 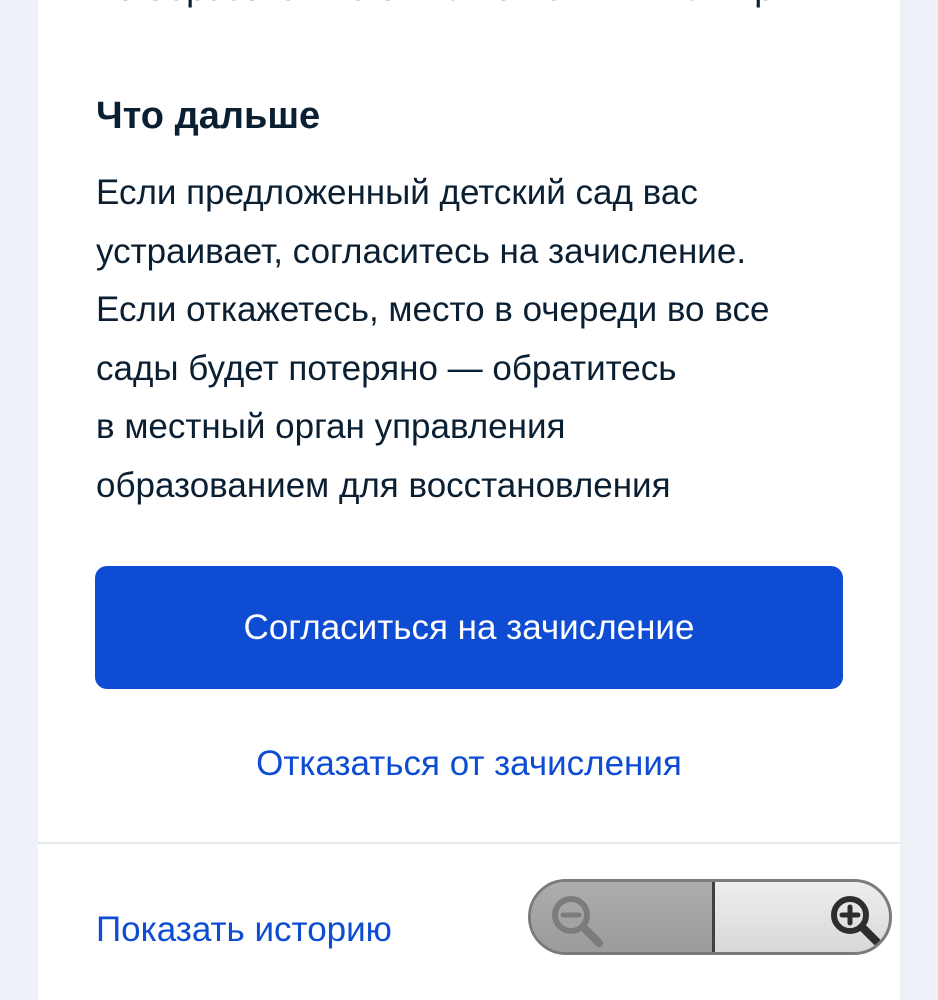 I want to click on next-steps-line: образованием для восстановления, so click(x=383, y=485).